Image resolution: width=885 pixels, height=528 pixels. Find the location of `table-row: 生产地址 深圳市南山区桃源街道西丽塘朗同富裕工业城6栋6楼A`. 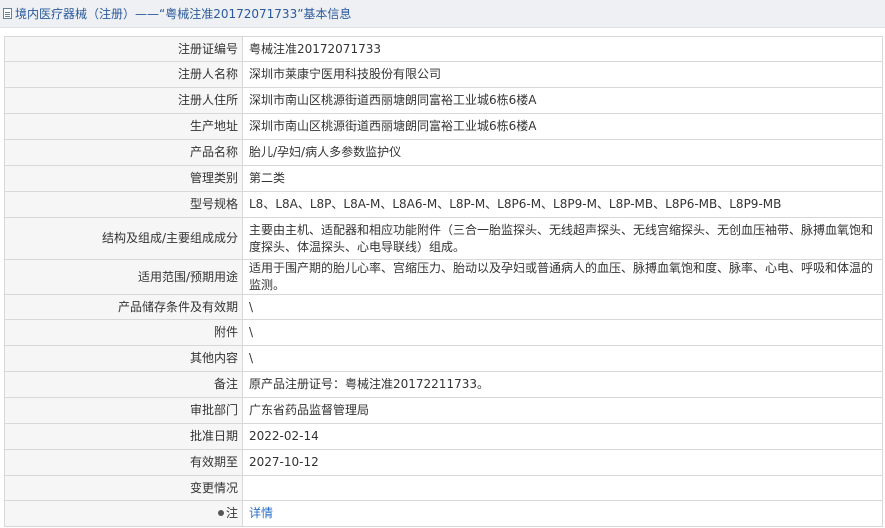

table-row: 生产地址 深圳市南山区桃源街道西丽塘朗同富裕工业城6栋6楼A is located at coordinates (443, 126).